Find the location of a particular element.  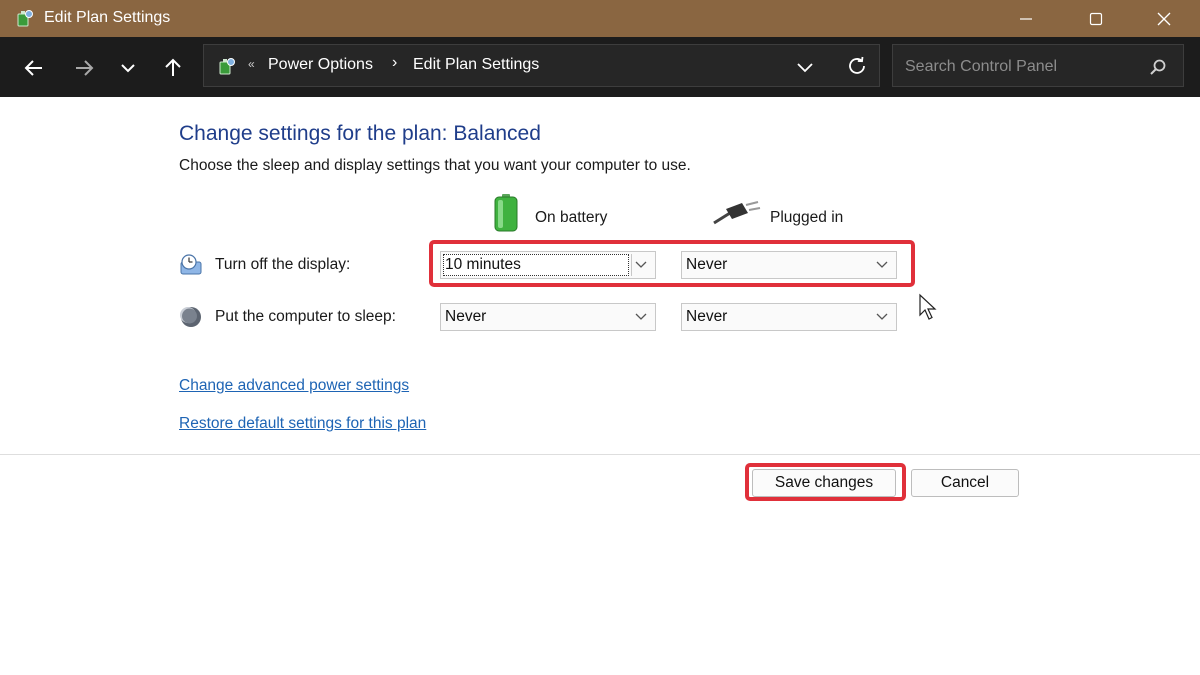

search-input is located at coordinates (1020, 67).